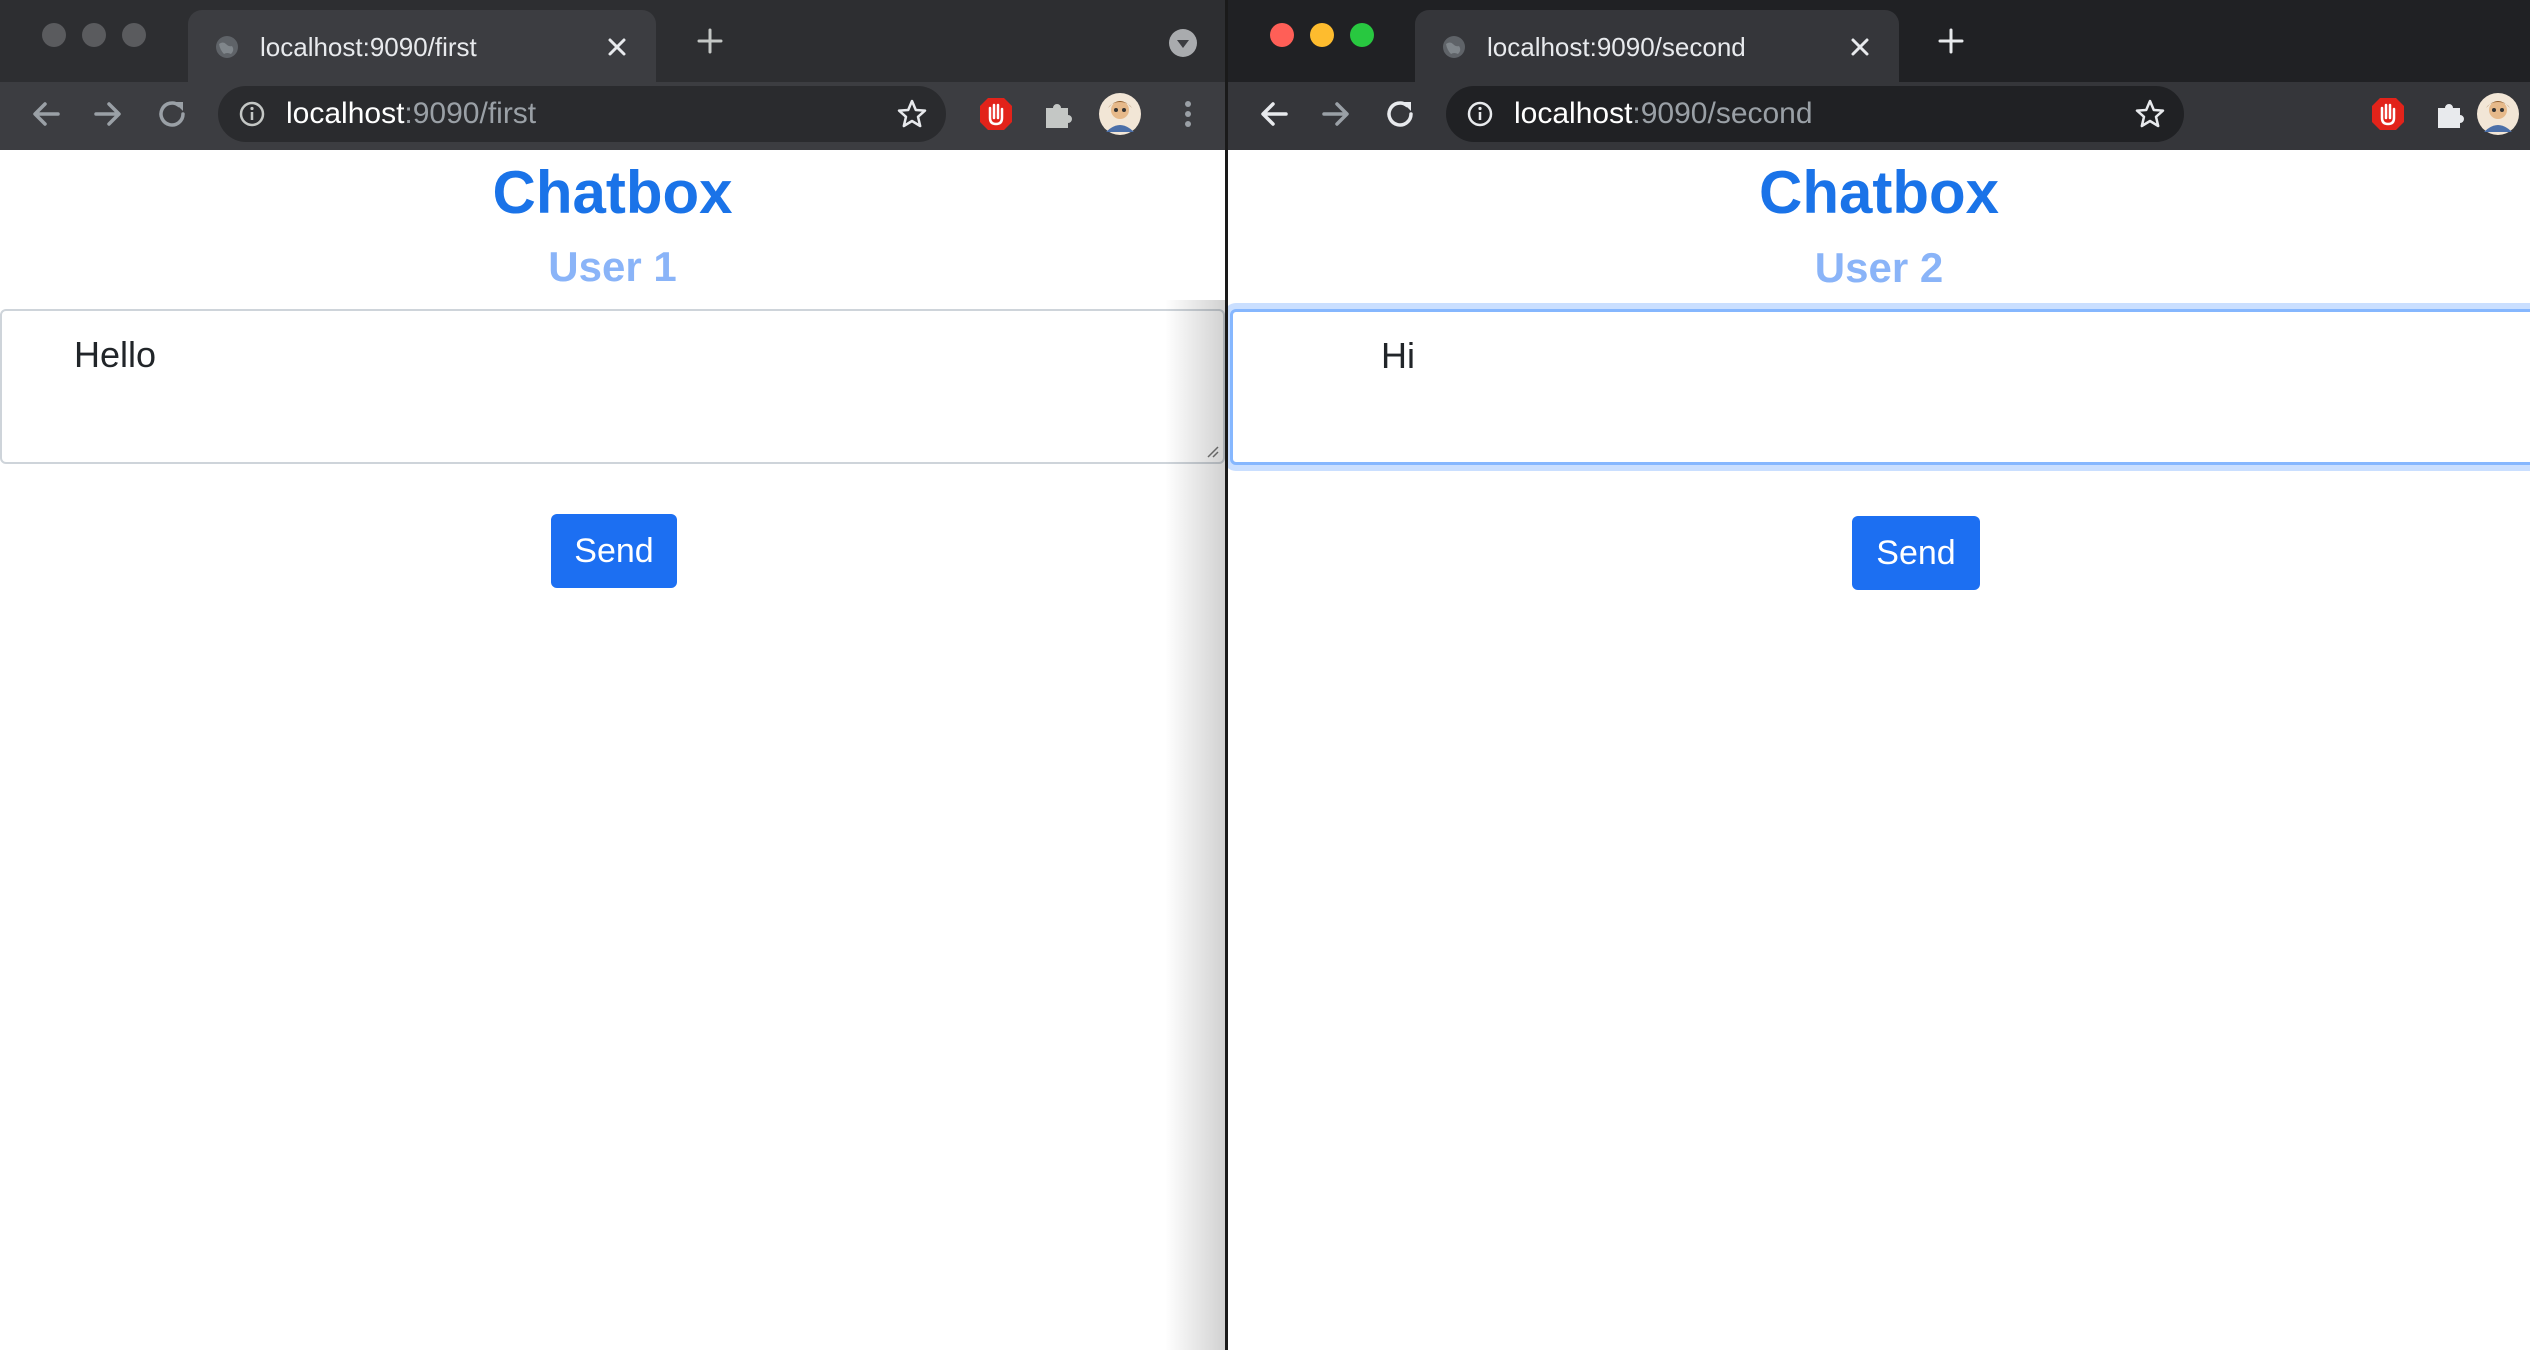  What do you see at coordinates (612, 386) in the screenshot?
I see `message-textarea: Hello` at bounding box center [612, 386].